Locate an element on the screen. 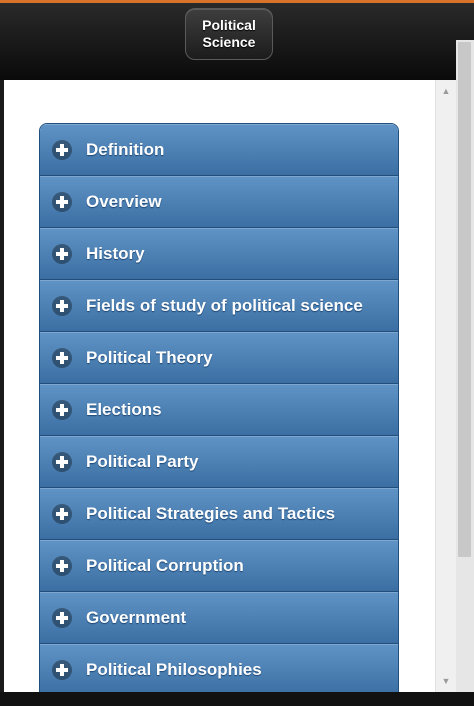 The height and width of the screenshot is (706, 474). list-item-elections: Elections is located at coordinates (219, 410).